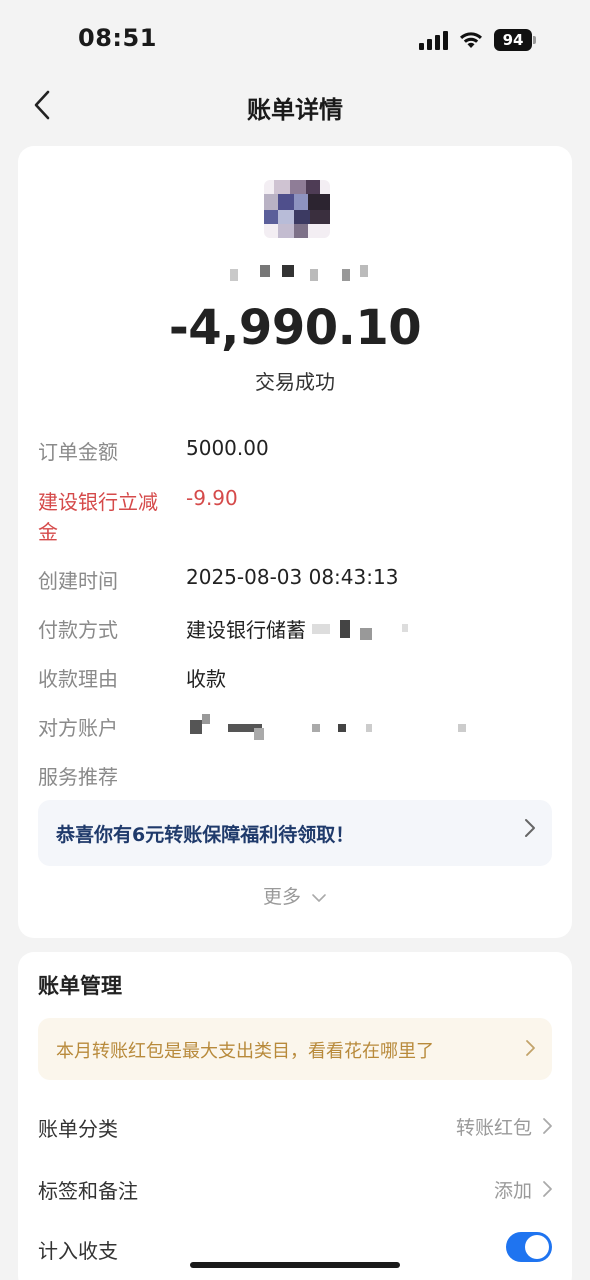 The height and width of the screenshot is (1280, 590). I want to click on more-button: 更多, so click(295, 895).